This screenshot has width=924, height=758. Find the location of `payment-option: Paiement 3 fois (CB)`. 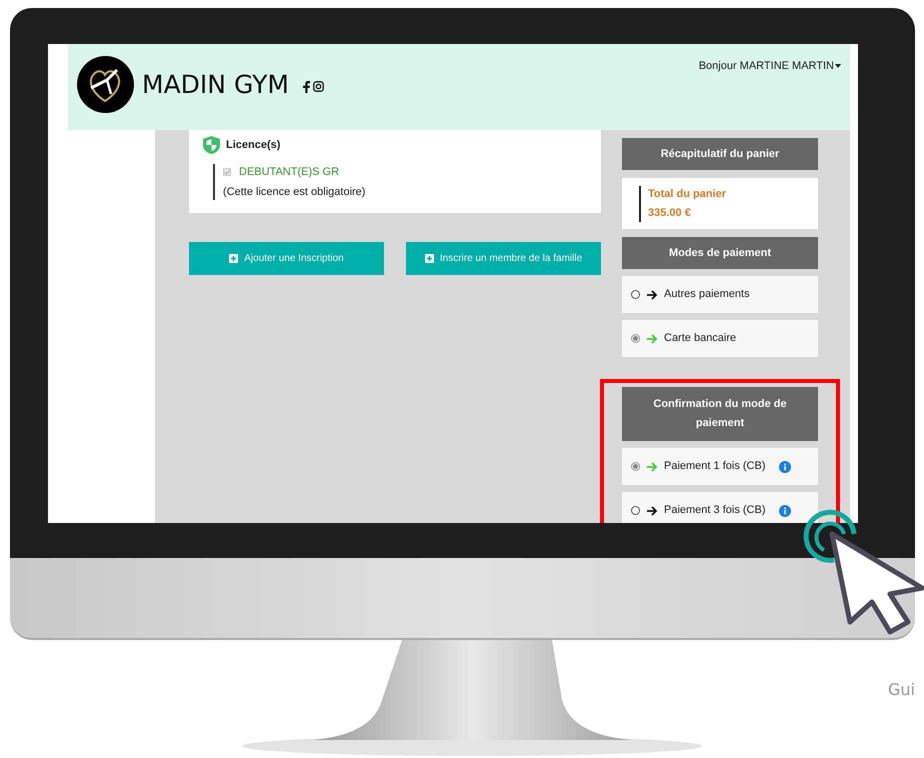

payment-option: Paiement 3 fois (CB) is located at coordinates (720, 507).